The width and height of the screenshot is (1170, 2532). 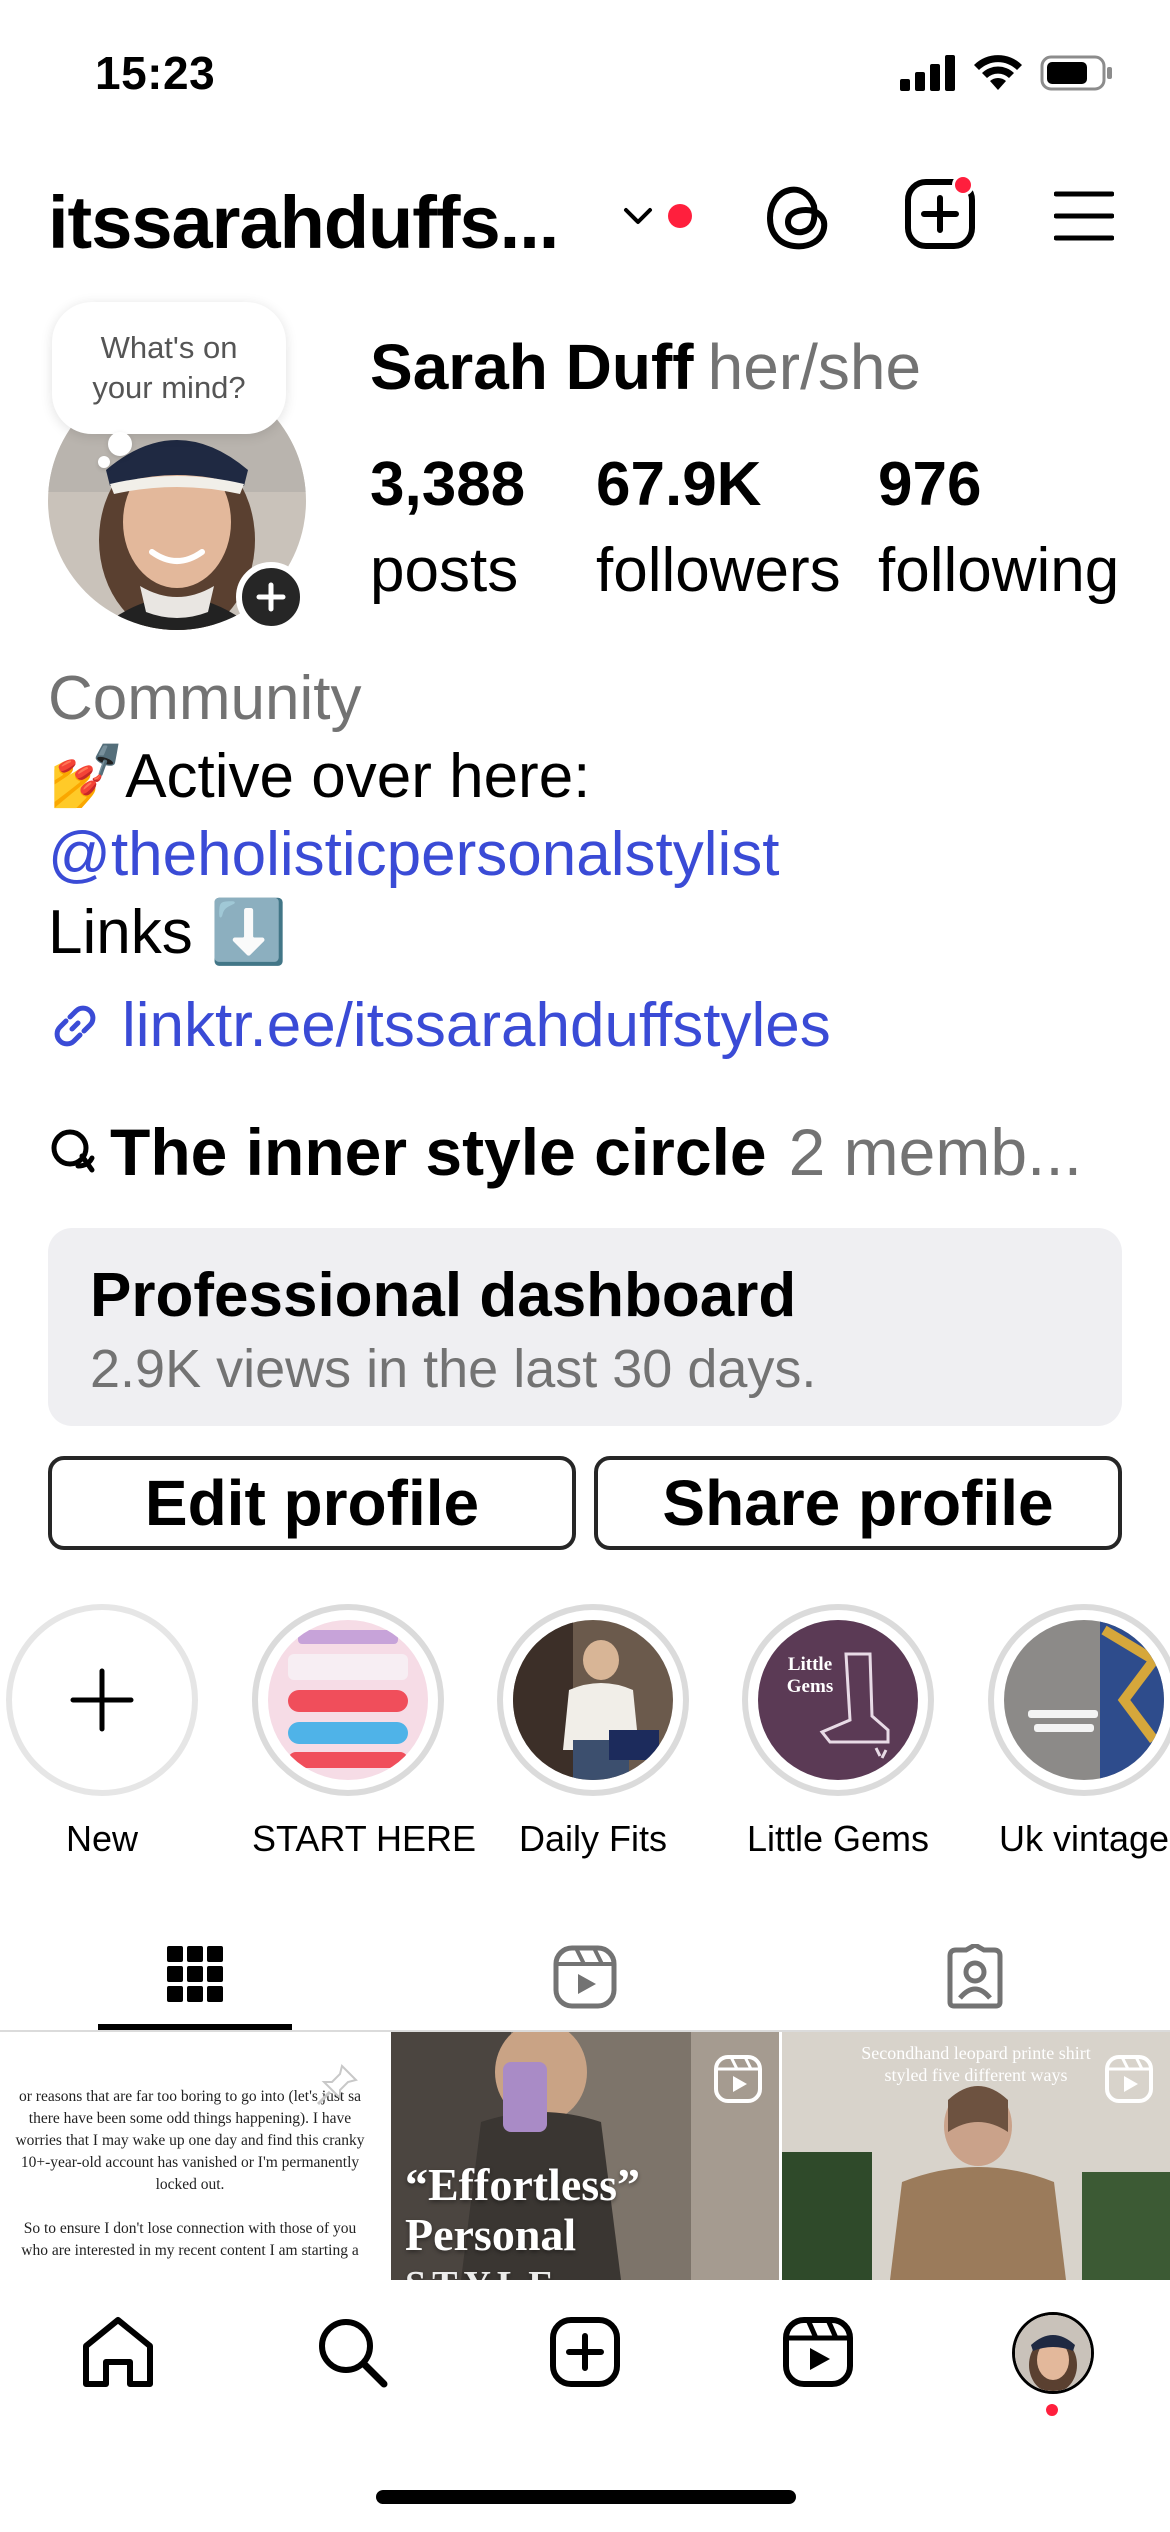 I want to click on bio-line: Links ⬇️, so click(x=168, y=932).